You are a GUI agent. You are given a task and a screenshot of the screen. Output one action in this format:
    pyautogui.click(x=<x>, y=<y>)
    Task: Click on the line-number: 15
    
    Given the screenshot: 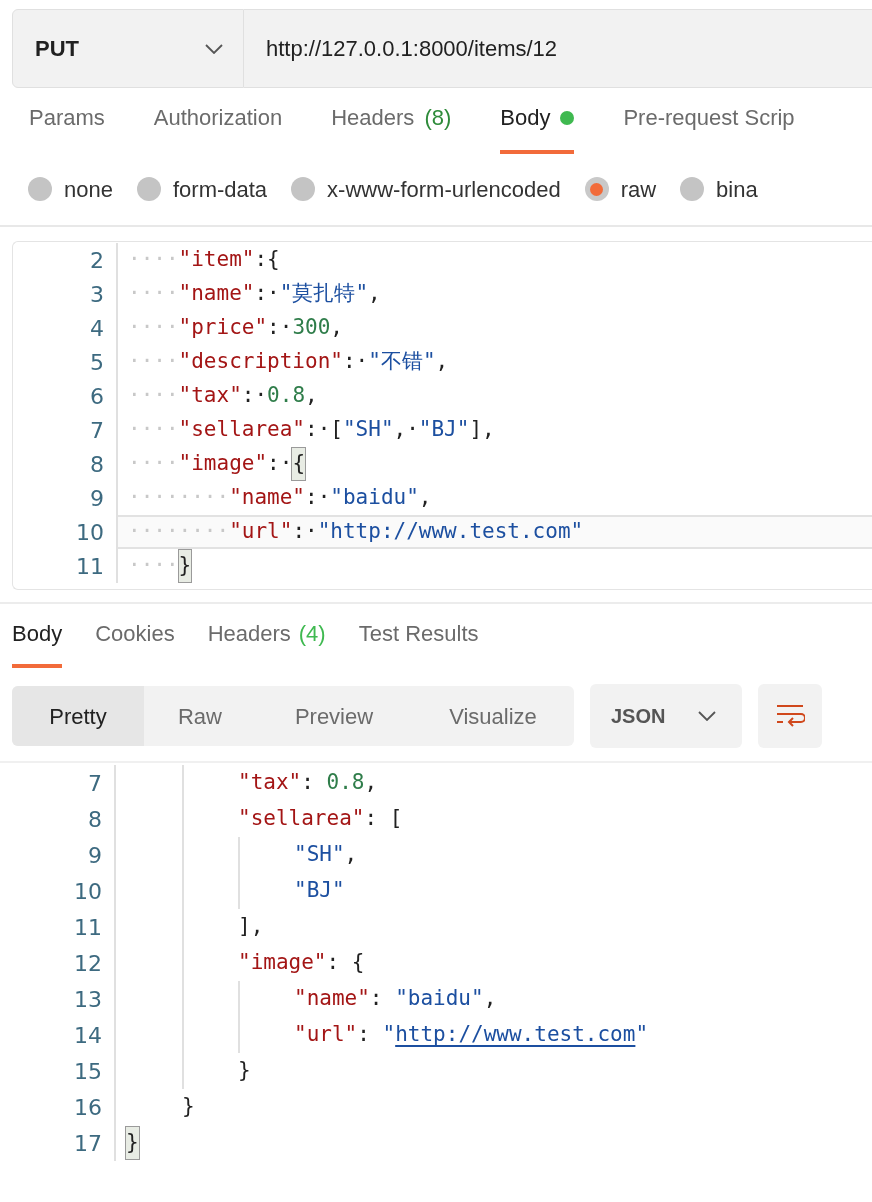 What is the action you would take?
    pyautogui.click(x=88, y=1071)
    